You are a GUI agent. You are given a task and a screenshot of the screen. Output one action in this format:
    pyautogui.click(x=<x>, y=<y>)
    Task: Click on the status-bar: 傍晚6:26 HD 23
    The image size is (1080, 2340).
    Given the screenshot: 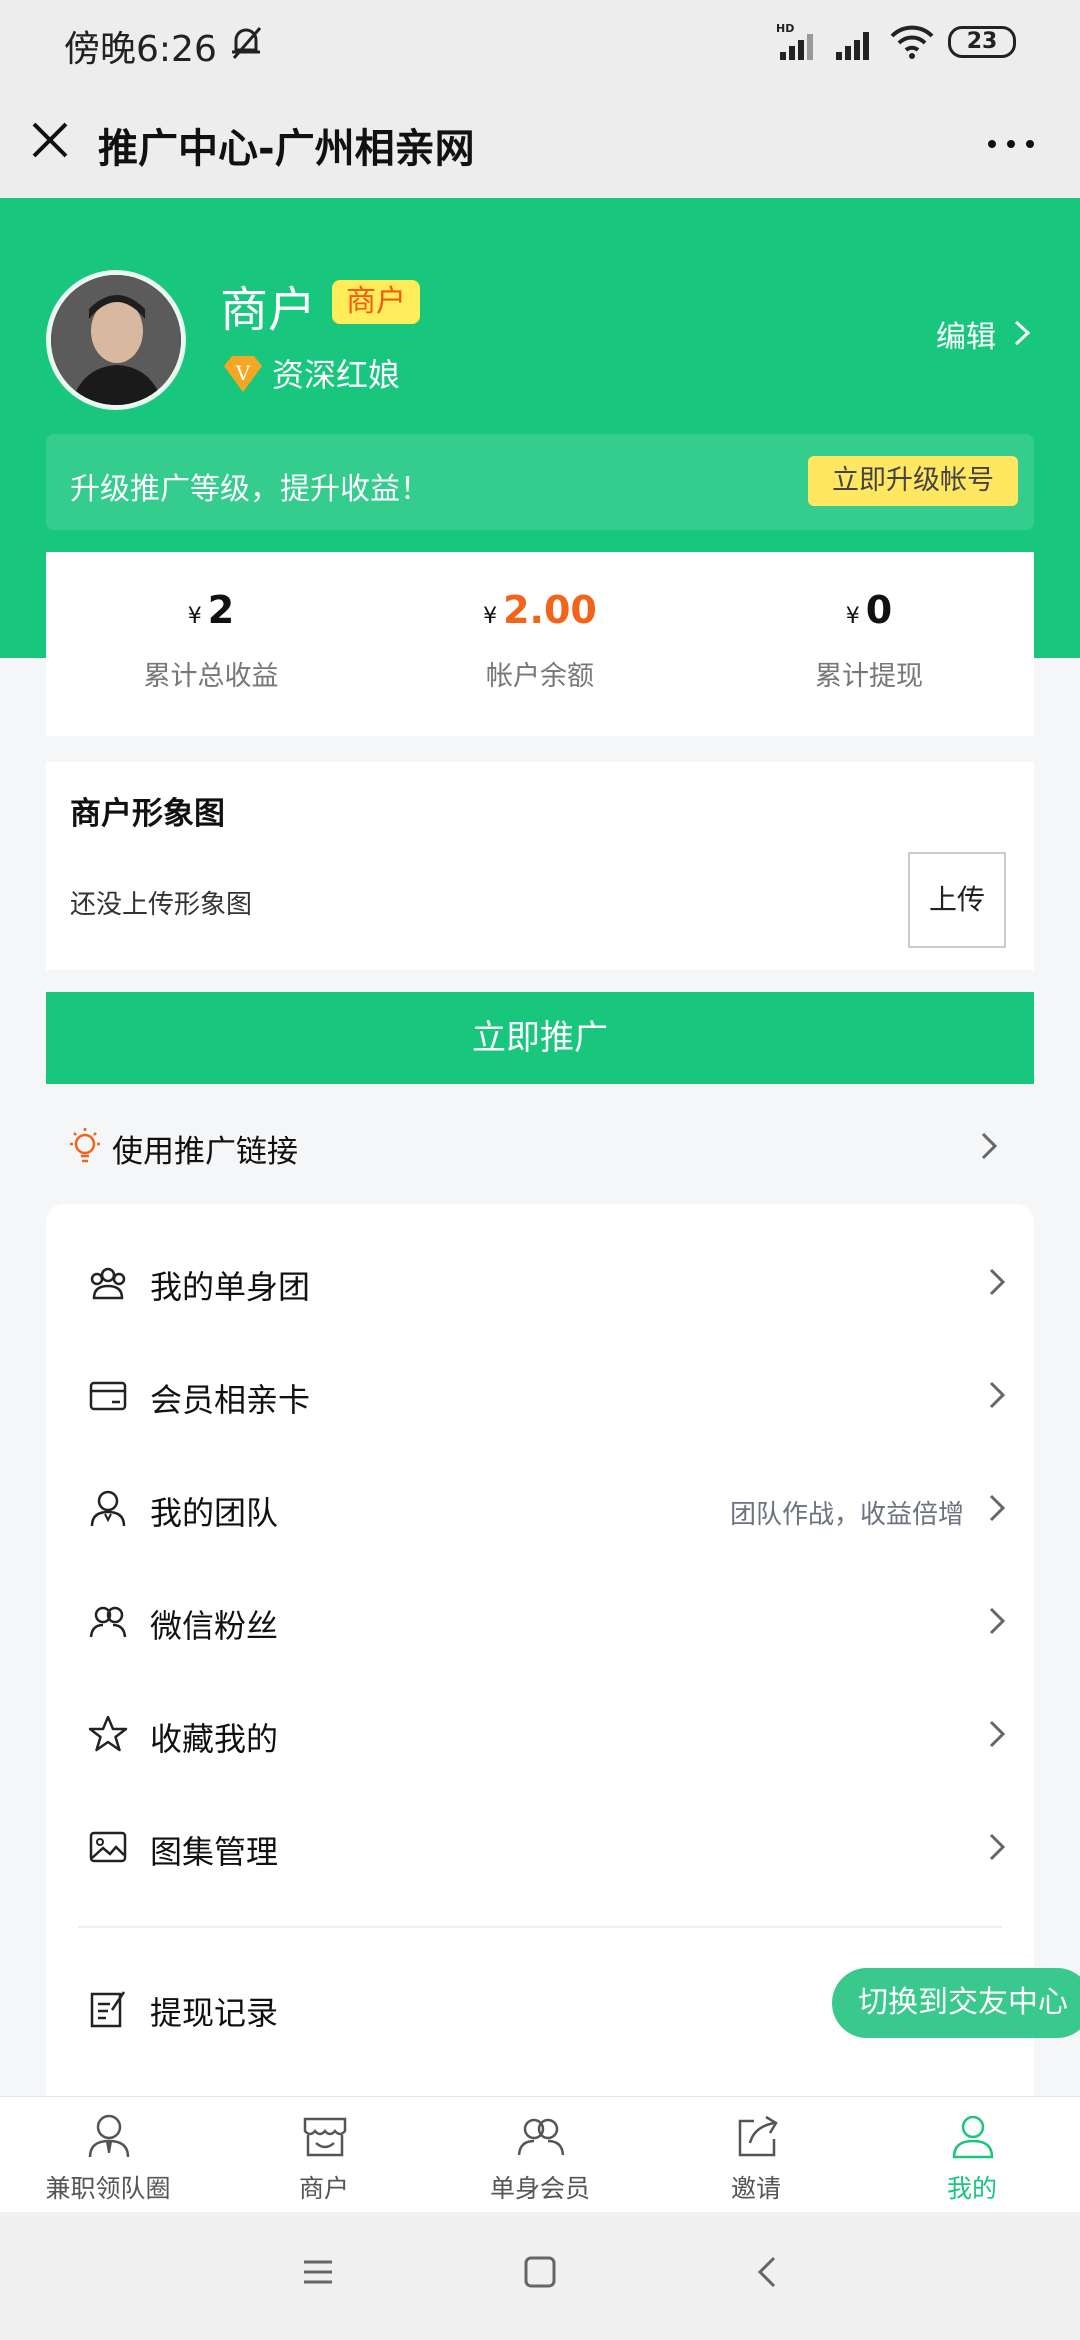 What is the action you would take?
    pyautogui.click(x=540, y=44)
    